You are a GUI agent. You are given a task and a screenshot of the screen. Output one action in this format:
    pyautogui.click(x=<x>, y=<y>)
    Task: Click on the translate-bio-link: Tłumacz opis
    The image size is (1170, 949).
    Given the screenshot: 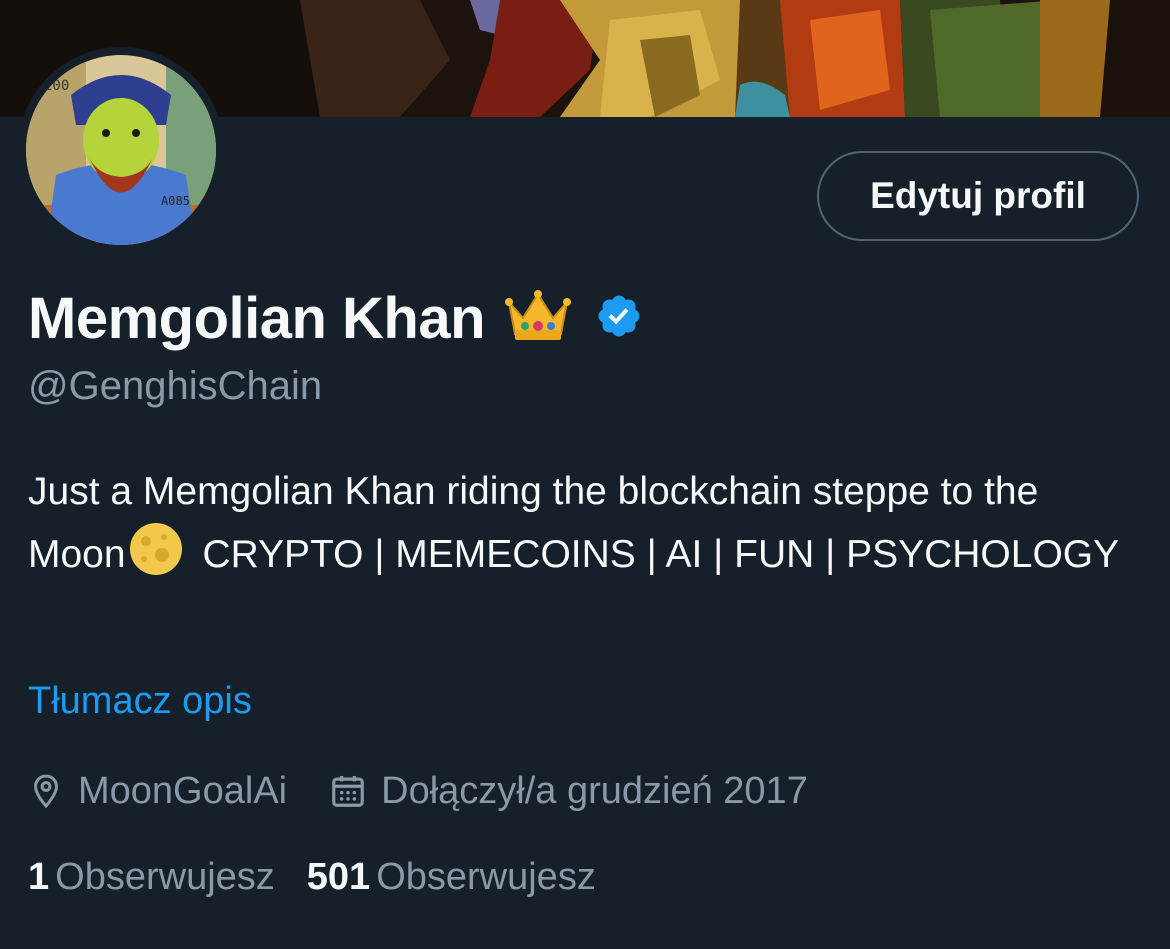 What is the action you would take?
    pyautogui.click(x=140, y=701)
    